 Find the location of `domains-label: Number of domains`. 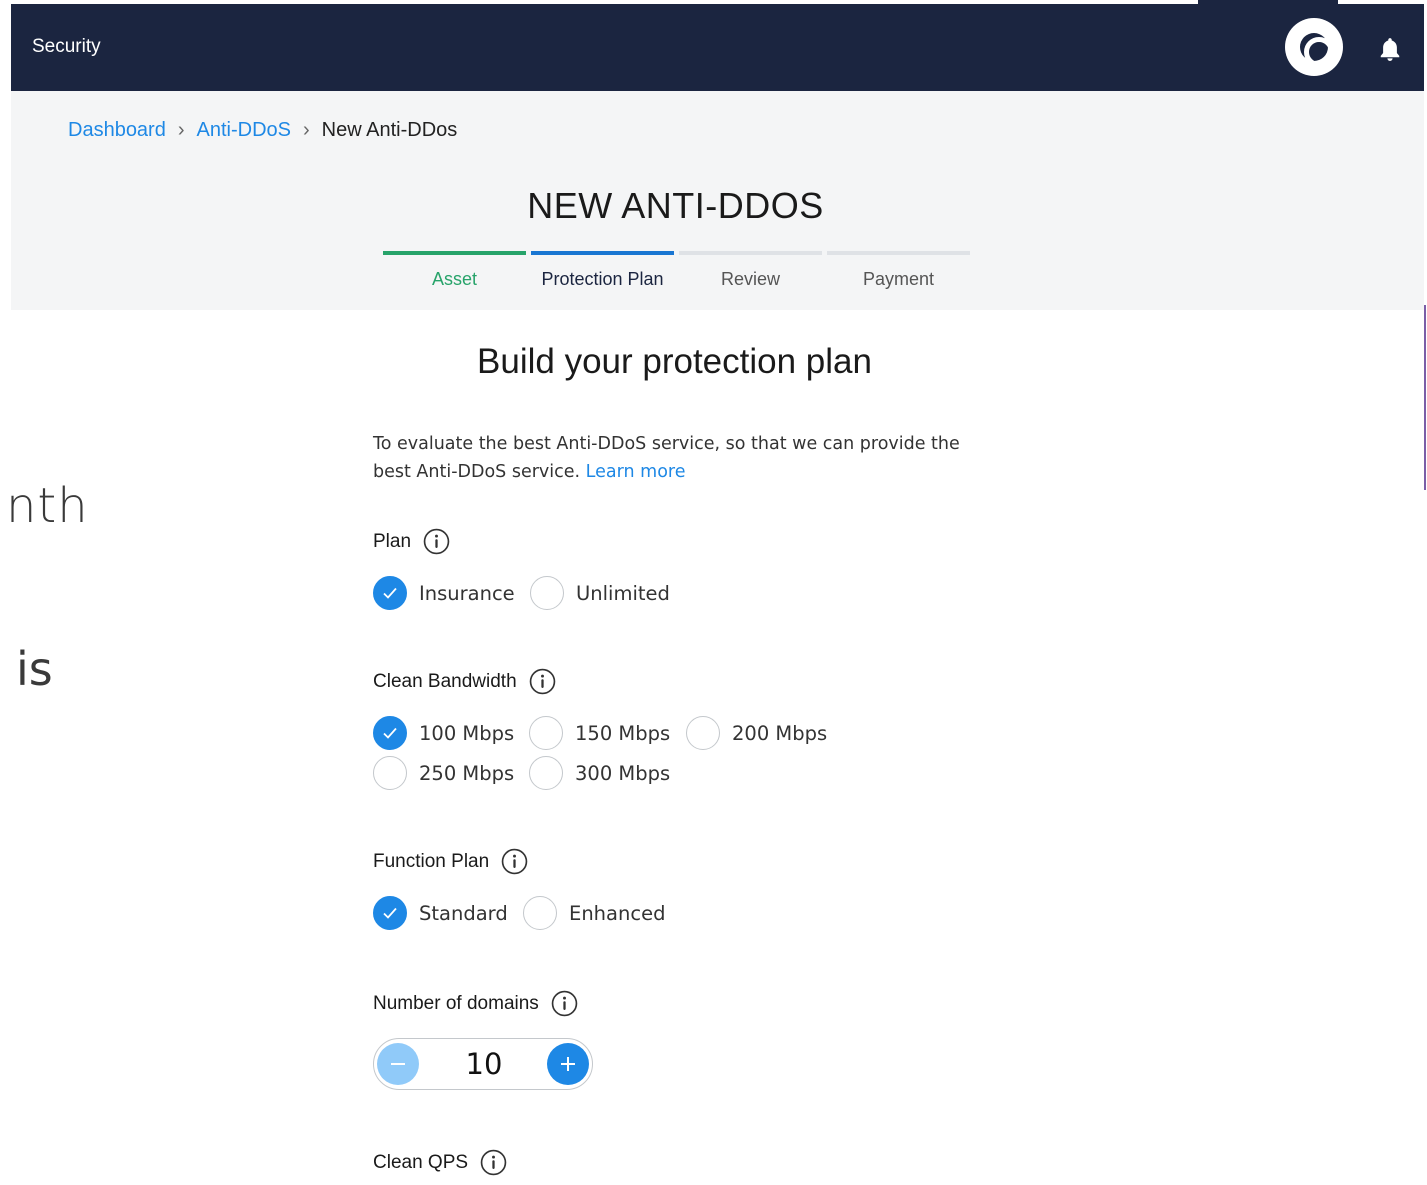

domains-label: Number of domains is located at coordinates (475, 1003).